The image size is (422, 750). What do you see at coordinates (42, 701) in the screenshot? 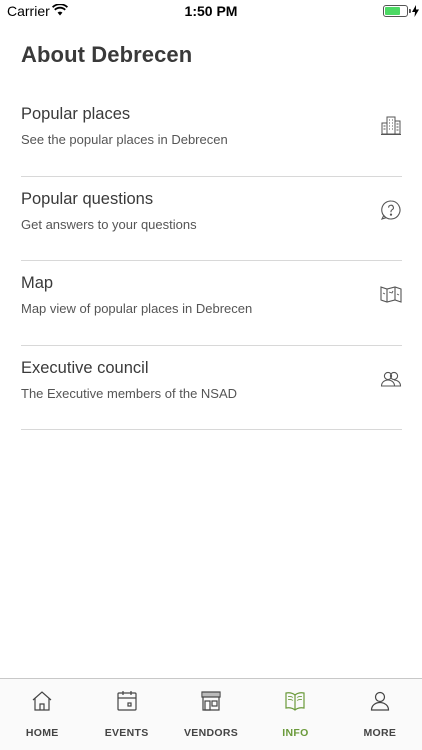
I see `home-icon` at bounding box center [42, 701].